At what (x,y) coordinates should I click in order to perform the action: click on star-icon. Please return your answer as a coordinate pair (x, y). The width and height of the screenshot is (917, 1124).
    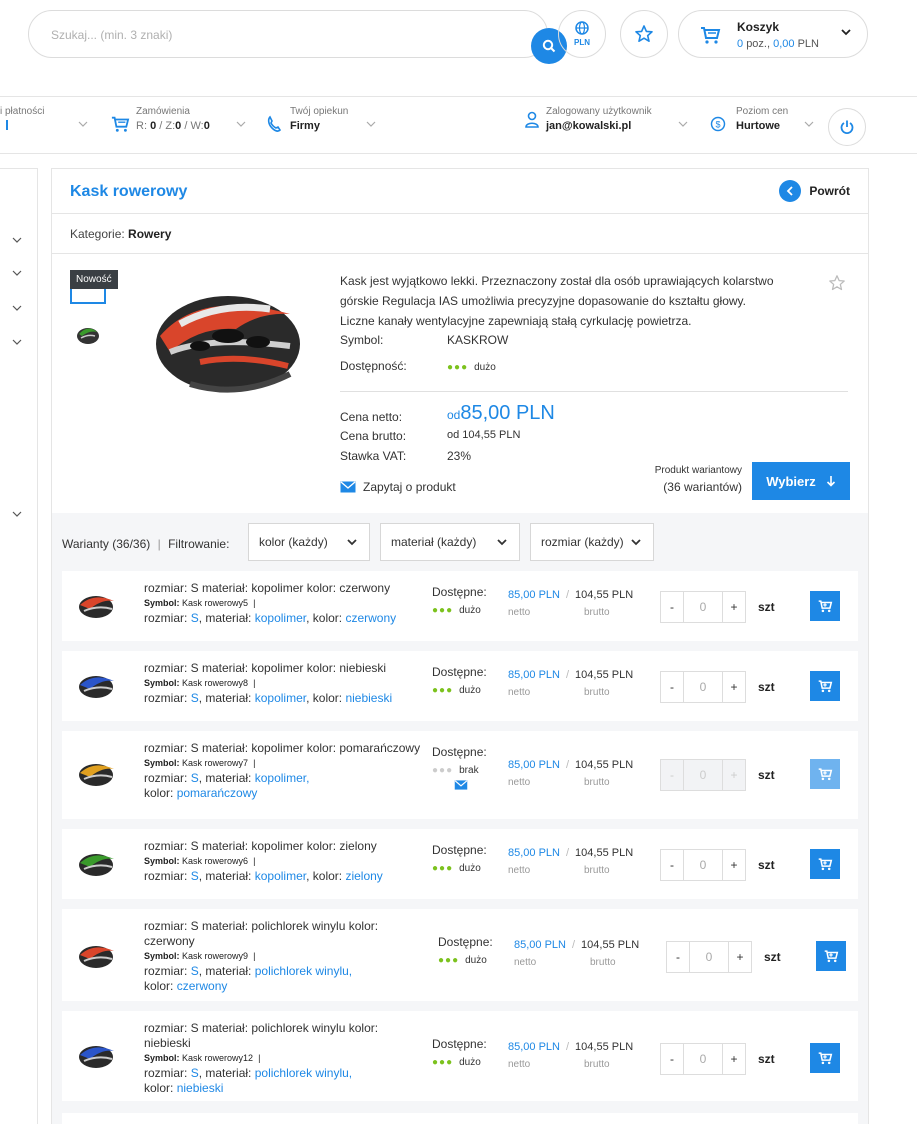
    Looking at the image, I should click on (837, 283).